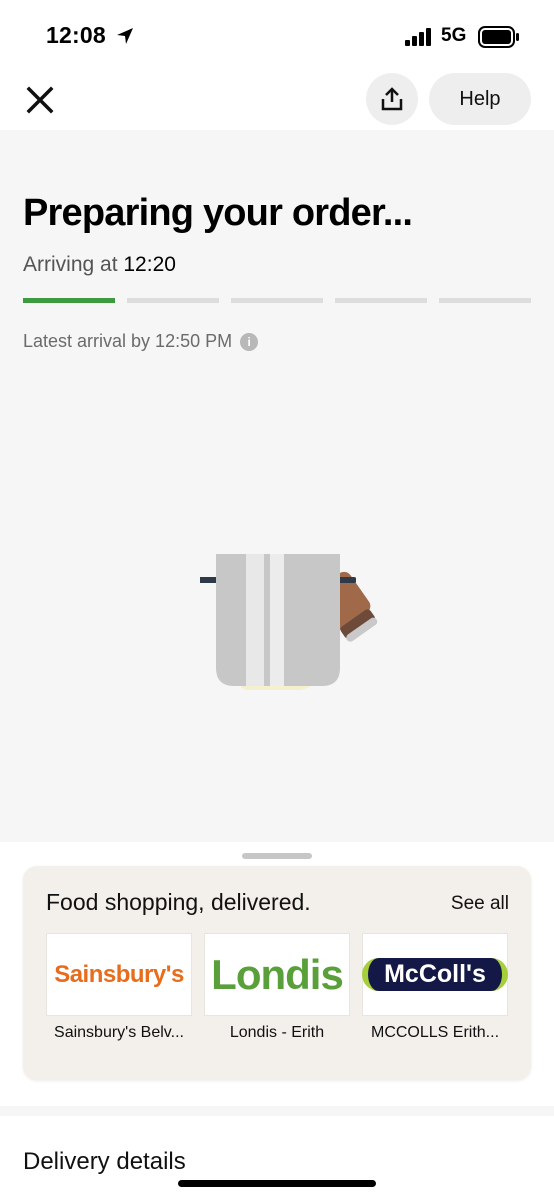  I want to click on status-bar: 12:08 5G, so click(277, 35).